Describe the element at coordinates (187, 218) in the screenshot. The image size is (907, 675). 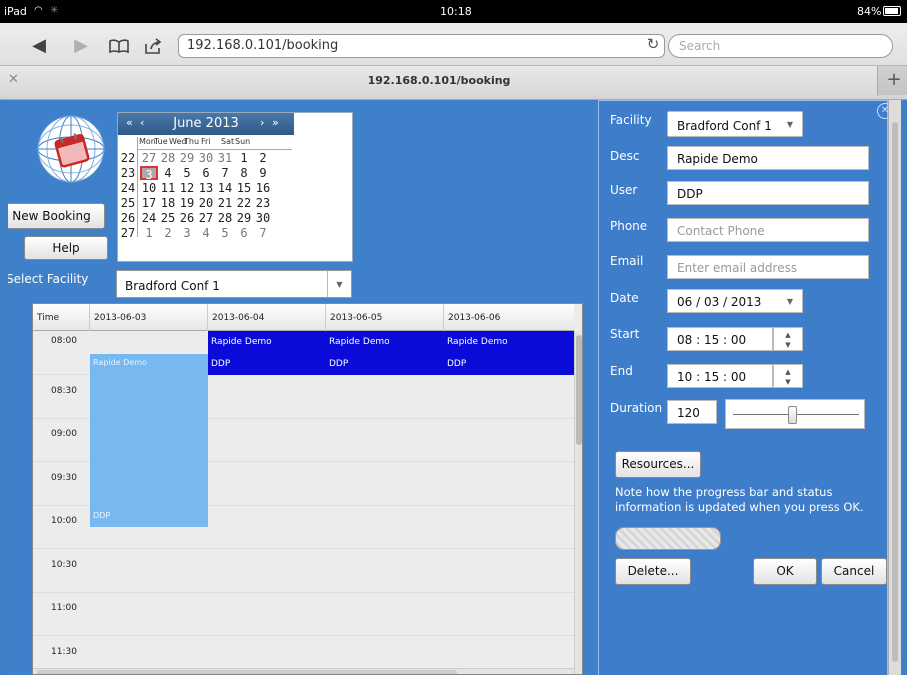
I see `calendar-day: 26` at that location.